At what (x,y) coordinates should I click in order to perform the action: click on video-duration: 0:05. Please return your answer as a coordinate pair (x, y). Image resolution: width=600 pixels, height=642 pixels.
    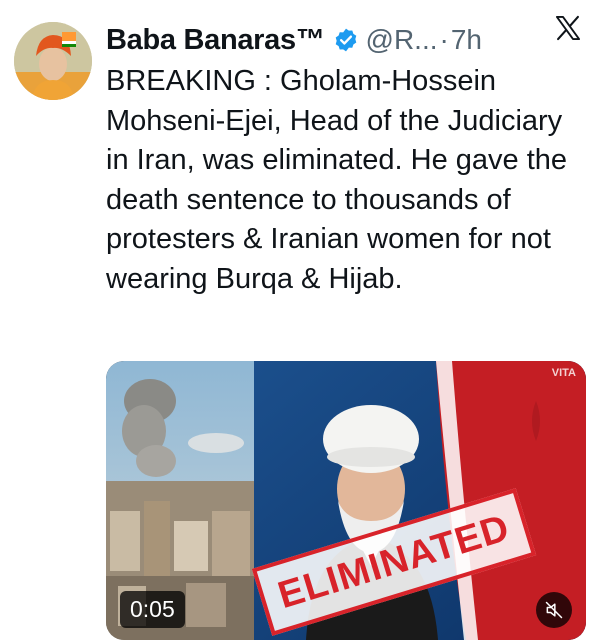
    Looking at the image, I should click on (152, 609).